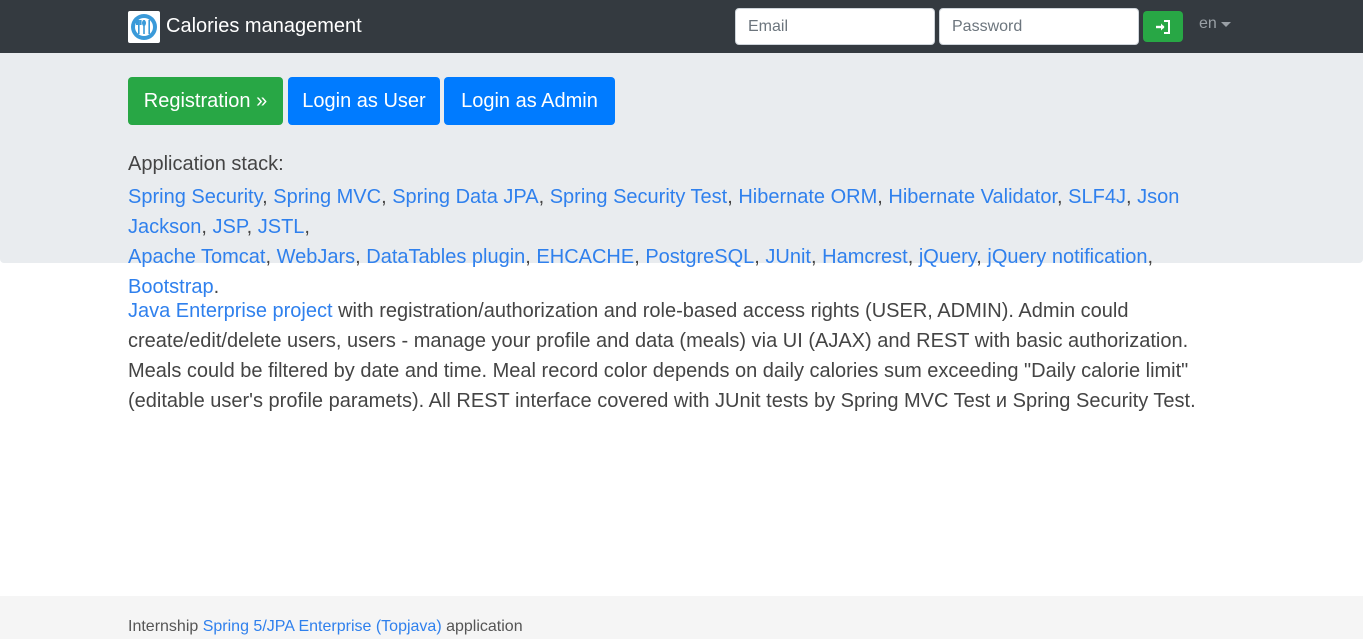 The width and height of the screenshot is (1363, 639). Describe the element at coordinates (1225, 24) in the screenshot. I see `caret-down-icon` at that location.